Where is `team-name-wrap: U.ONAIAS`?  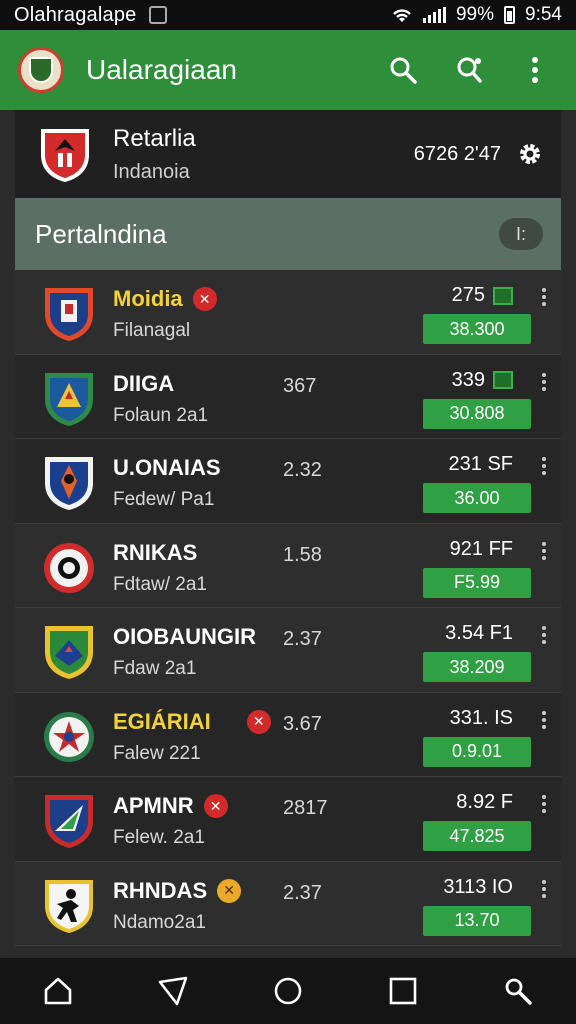 team-name-wrap: U.ONAIAS is located at coordinates (167, 468).